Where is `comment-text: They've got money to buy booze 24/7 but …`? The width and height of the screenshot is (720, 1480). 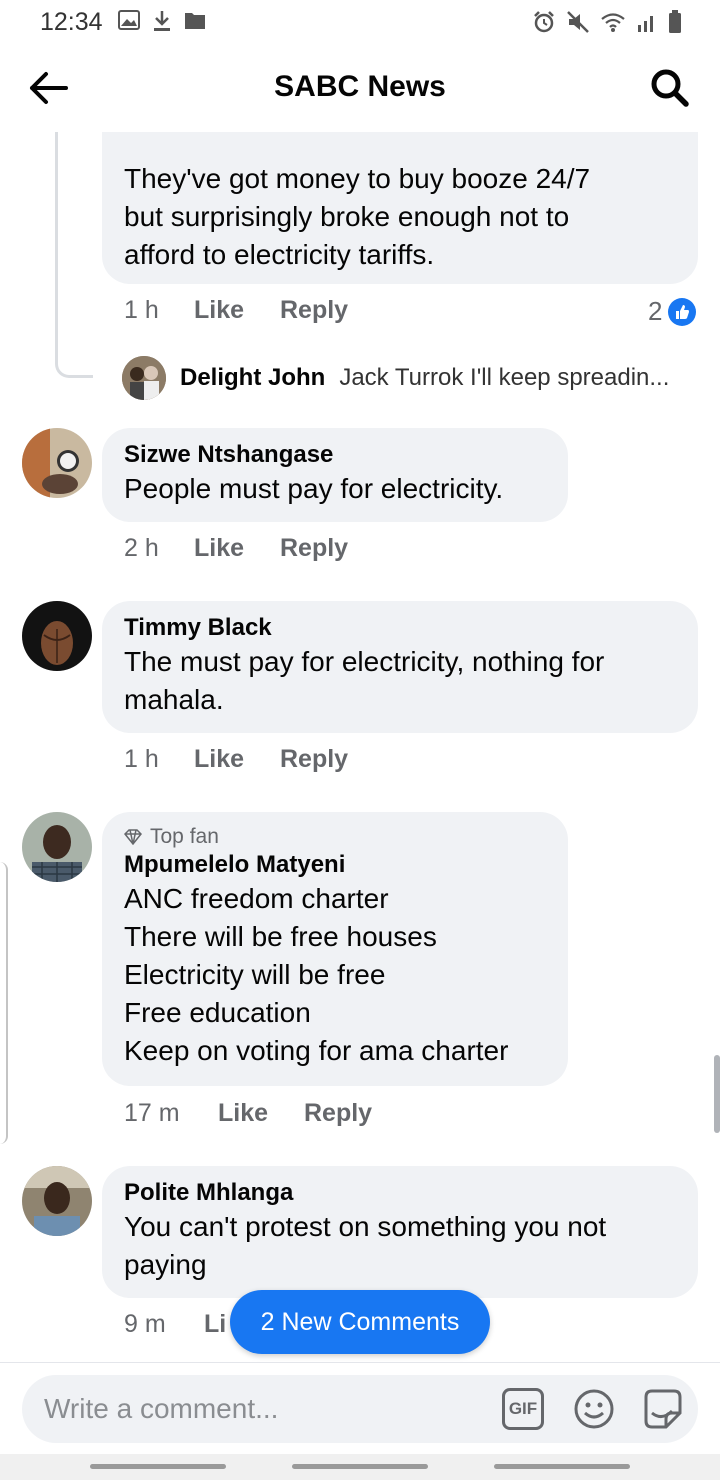
comment-text: They've got money to buy booze 24/7 but … is located at coordinates (357, 216).